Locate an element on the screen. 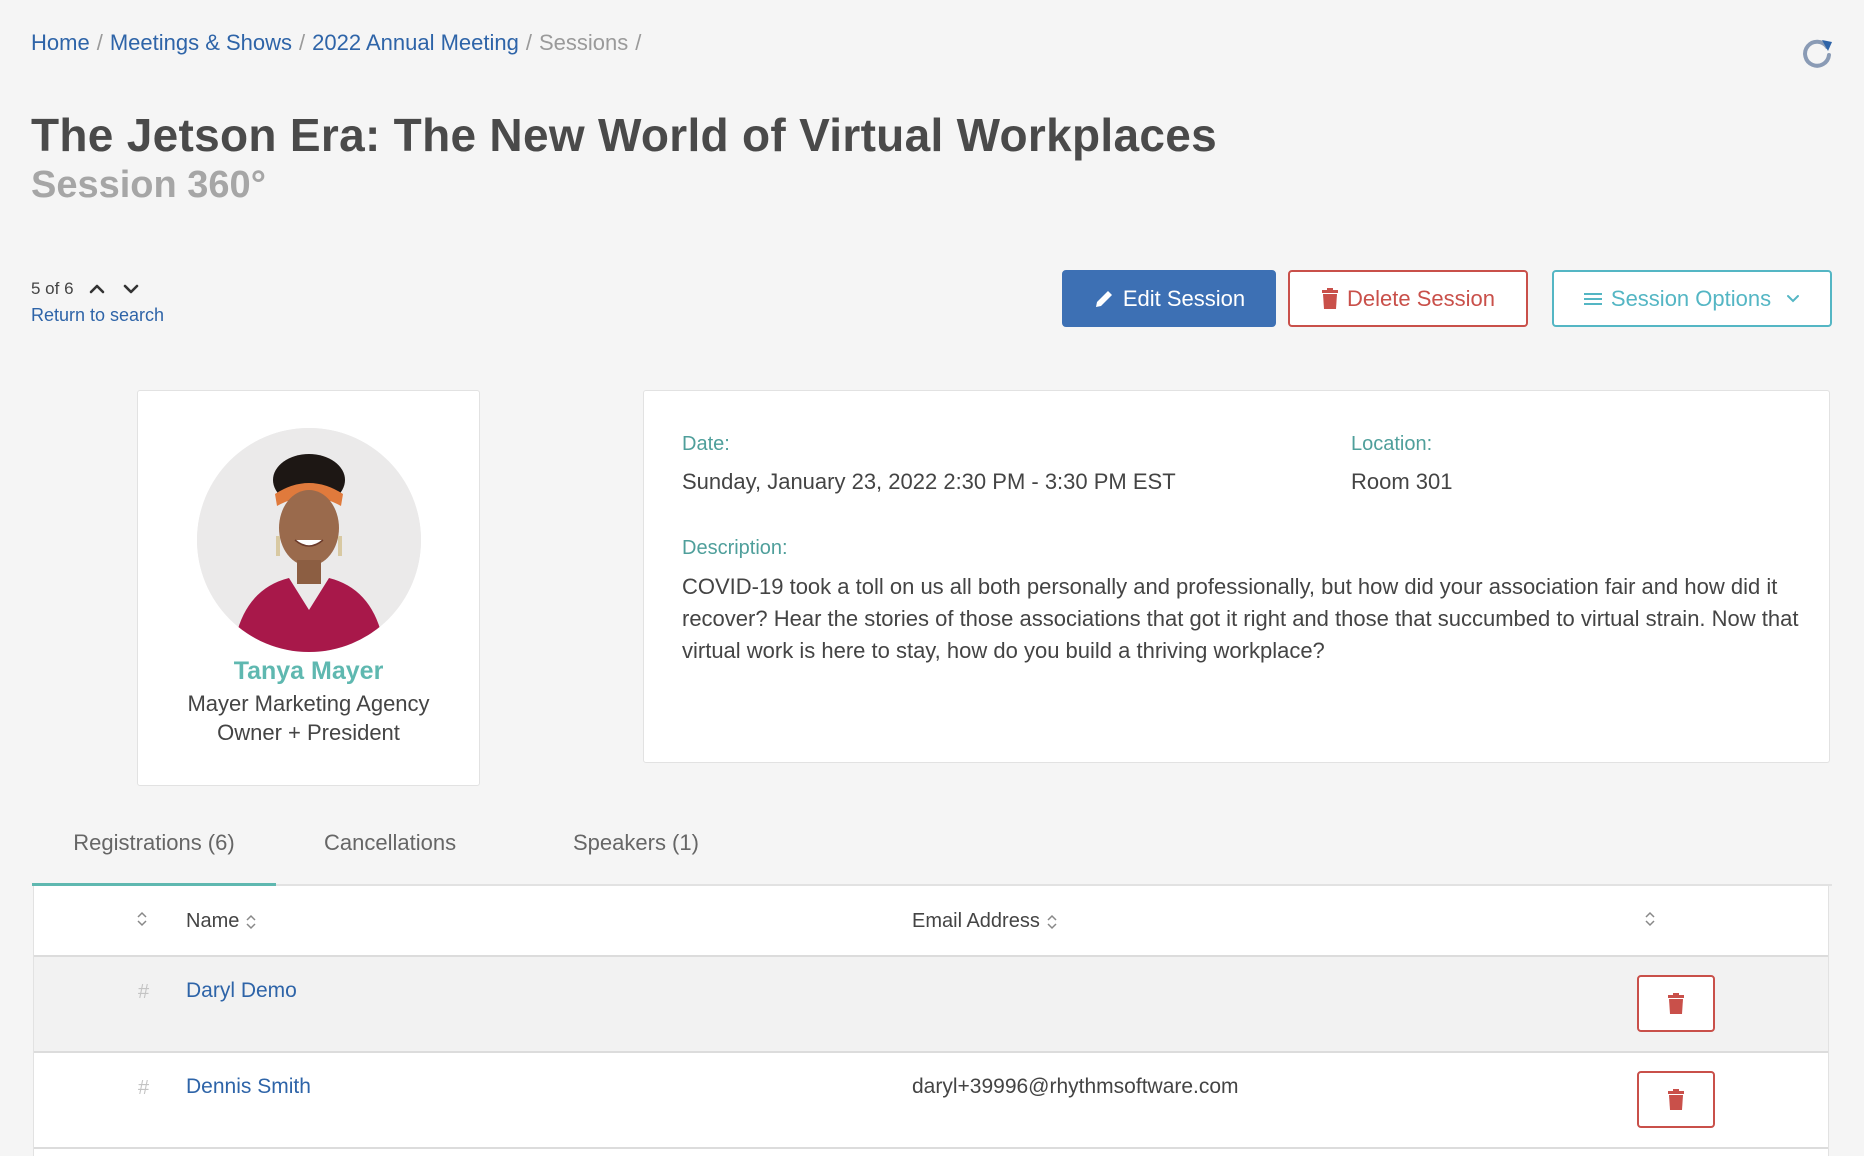  edit-session-button: Edit Session is located at coordinates (1169, 298).